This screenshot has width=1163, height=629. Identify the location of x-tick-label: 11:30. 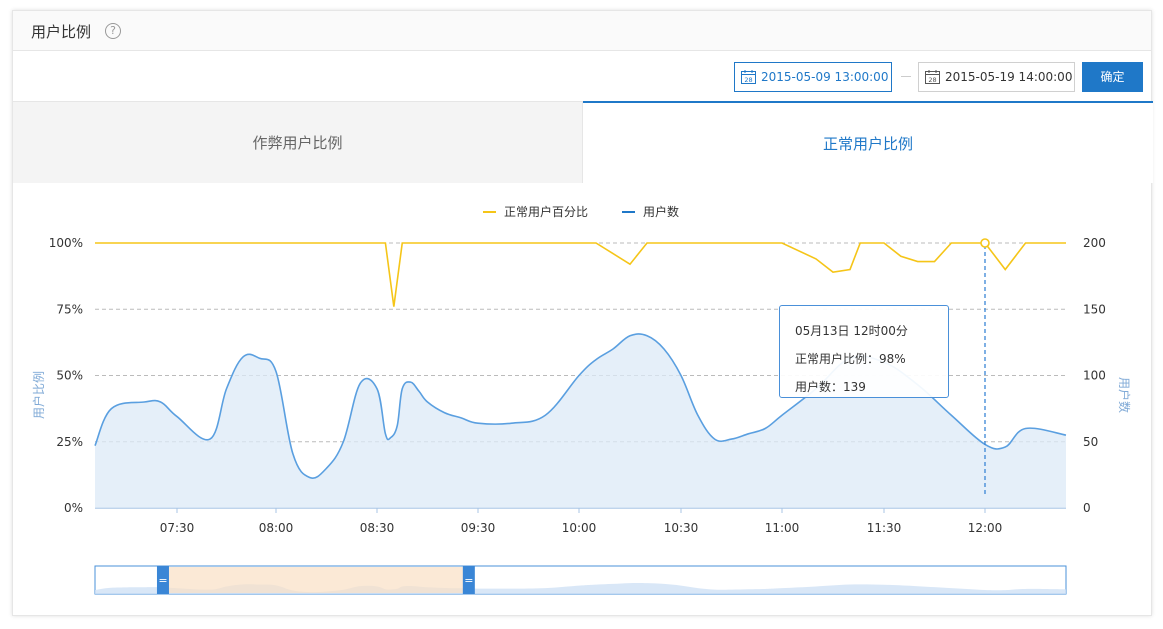
(884, 528).